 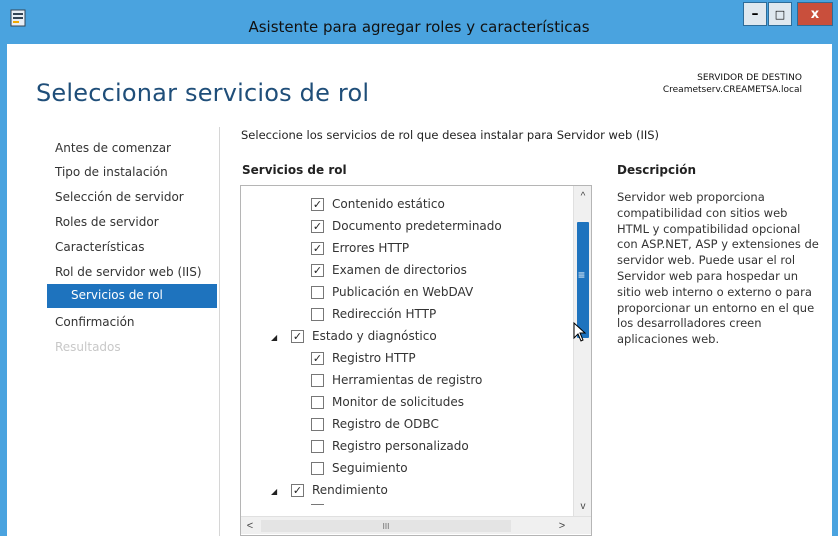 I want to click on tree-item-monitor-de-solicitudes: Monitor de solicitudes, so click(x=387, y=402).